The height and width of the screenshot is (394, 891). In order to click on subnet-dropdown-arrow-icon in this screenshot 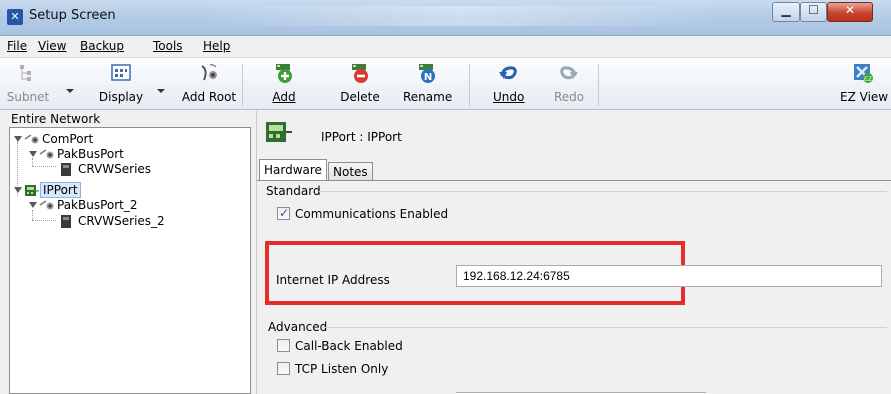, I will do `click(70, 91)`.